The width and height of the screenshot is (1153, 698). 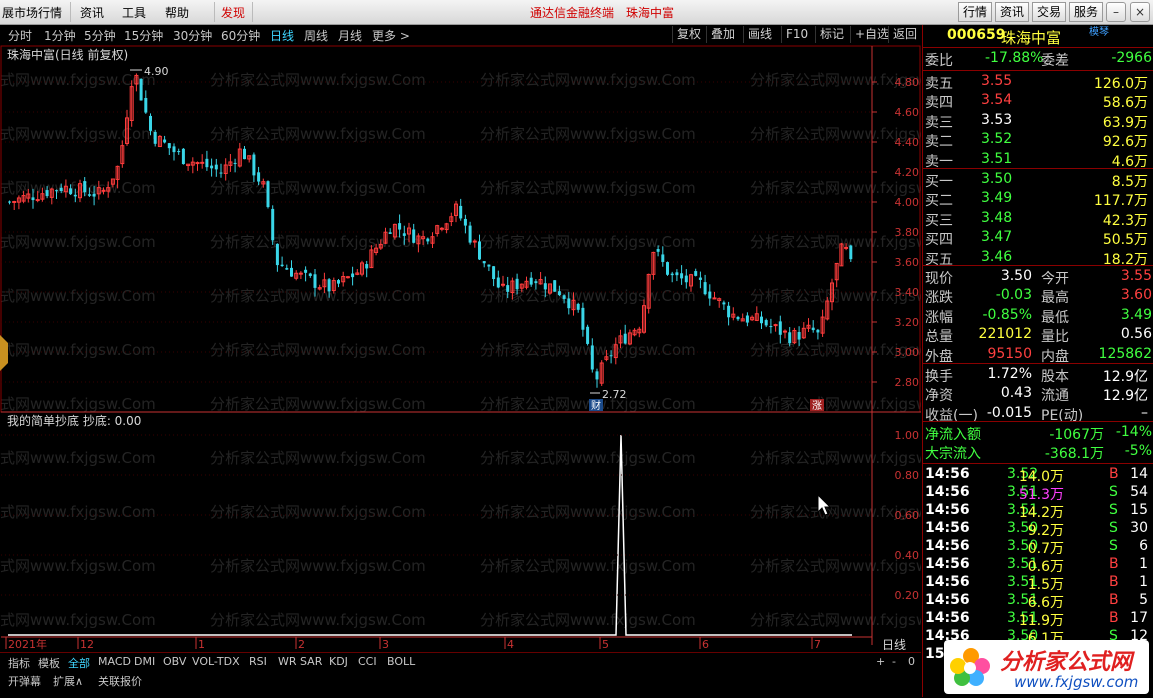 I want to click on mark-button: 标记, so click(x=831, y=34).